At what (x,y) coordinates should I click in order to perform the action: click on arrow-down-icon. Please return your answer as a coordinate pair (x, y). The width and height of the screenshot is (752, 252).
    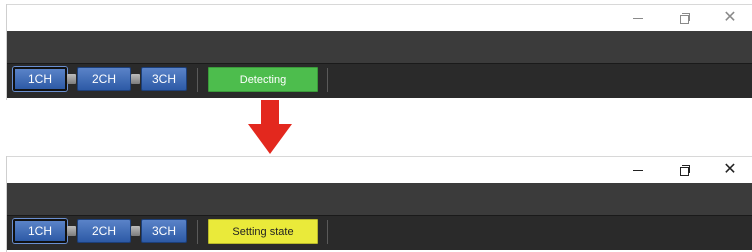
    Looking at the image, I should click on (270, 127).